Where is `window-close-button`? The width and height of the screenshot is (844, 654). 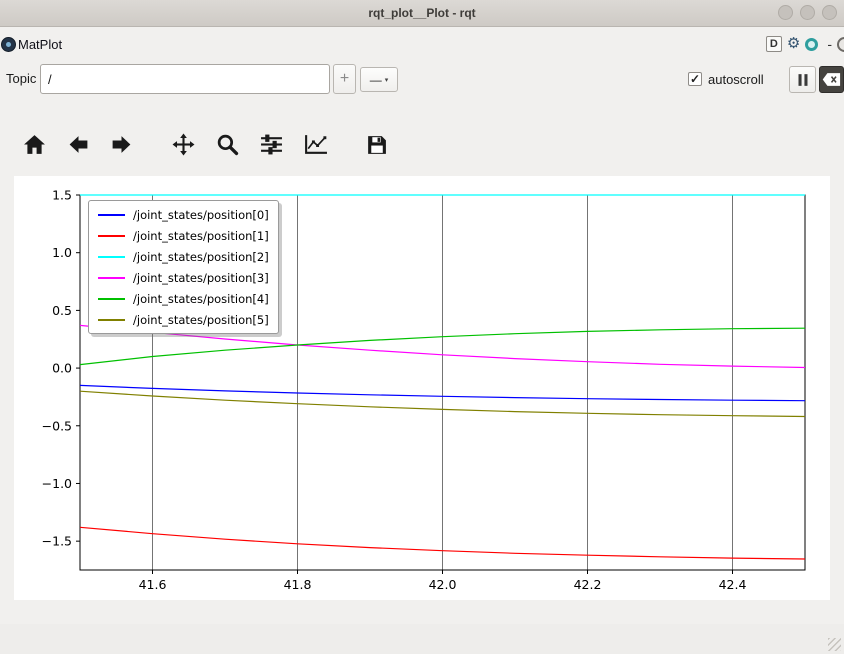 window-close-button is located at coordinates (829, 12).